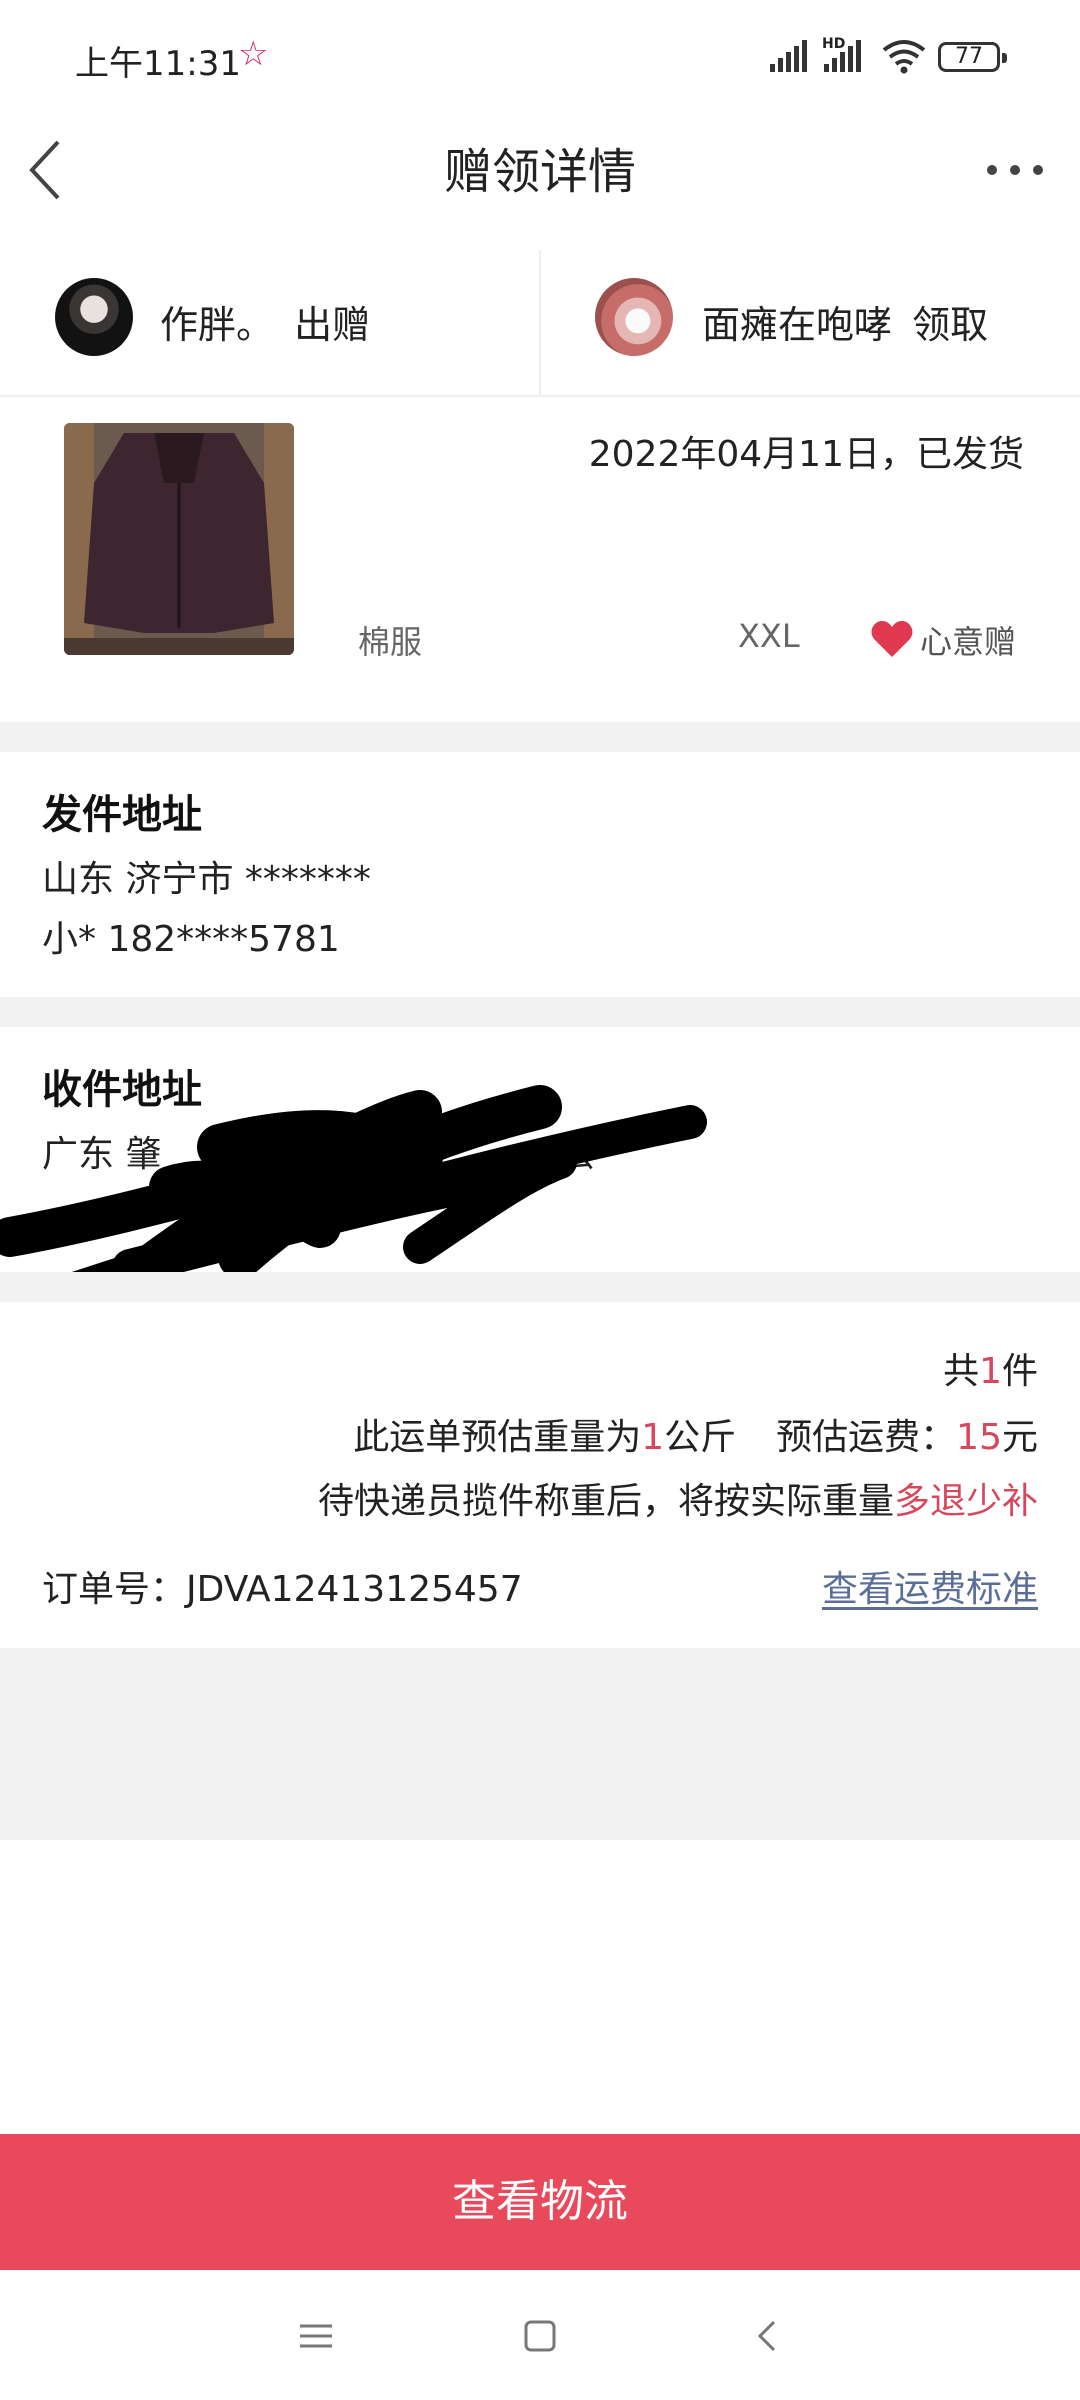 The width and height of the screenshot is (1080, 2400). Describe the element at coordinates (217, 325) in the screenshot. I see `giver-name: 作胖。` at that location.